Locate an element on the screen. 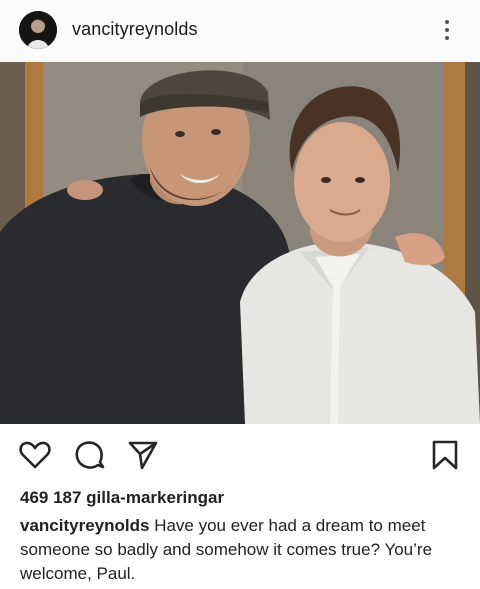 The height and width of the screenshot is (589, 480). avatar is located at coordinates (38, 30).